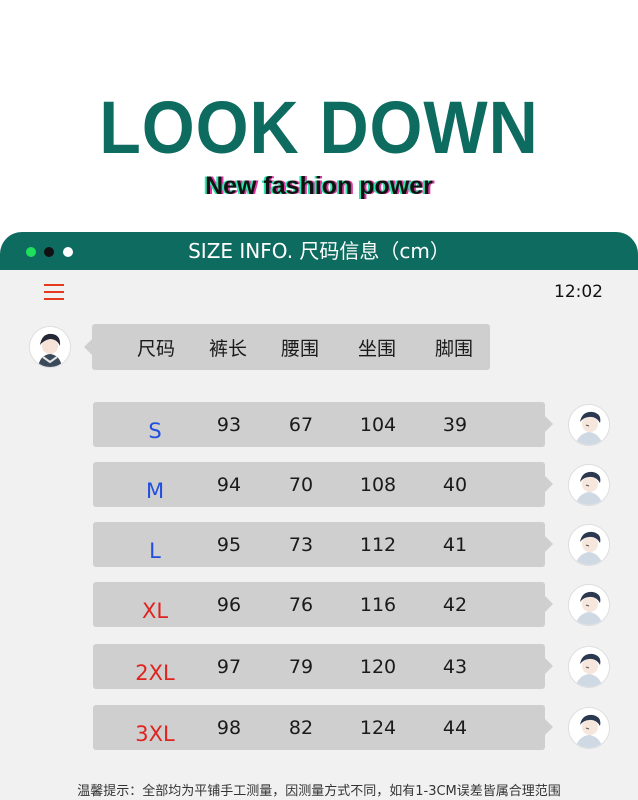 This screenshot has height=800, width=638. I want to click on size-row: XL 96 76 116 42, so click(323, 604).